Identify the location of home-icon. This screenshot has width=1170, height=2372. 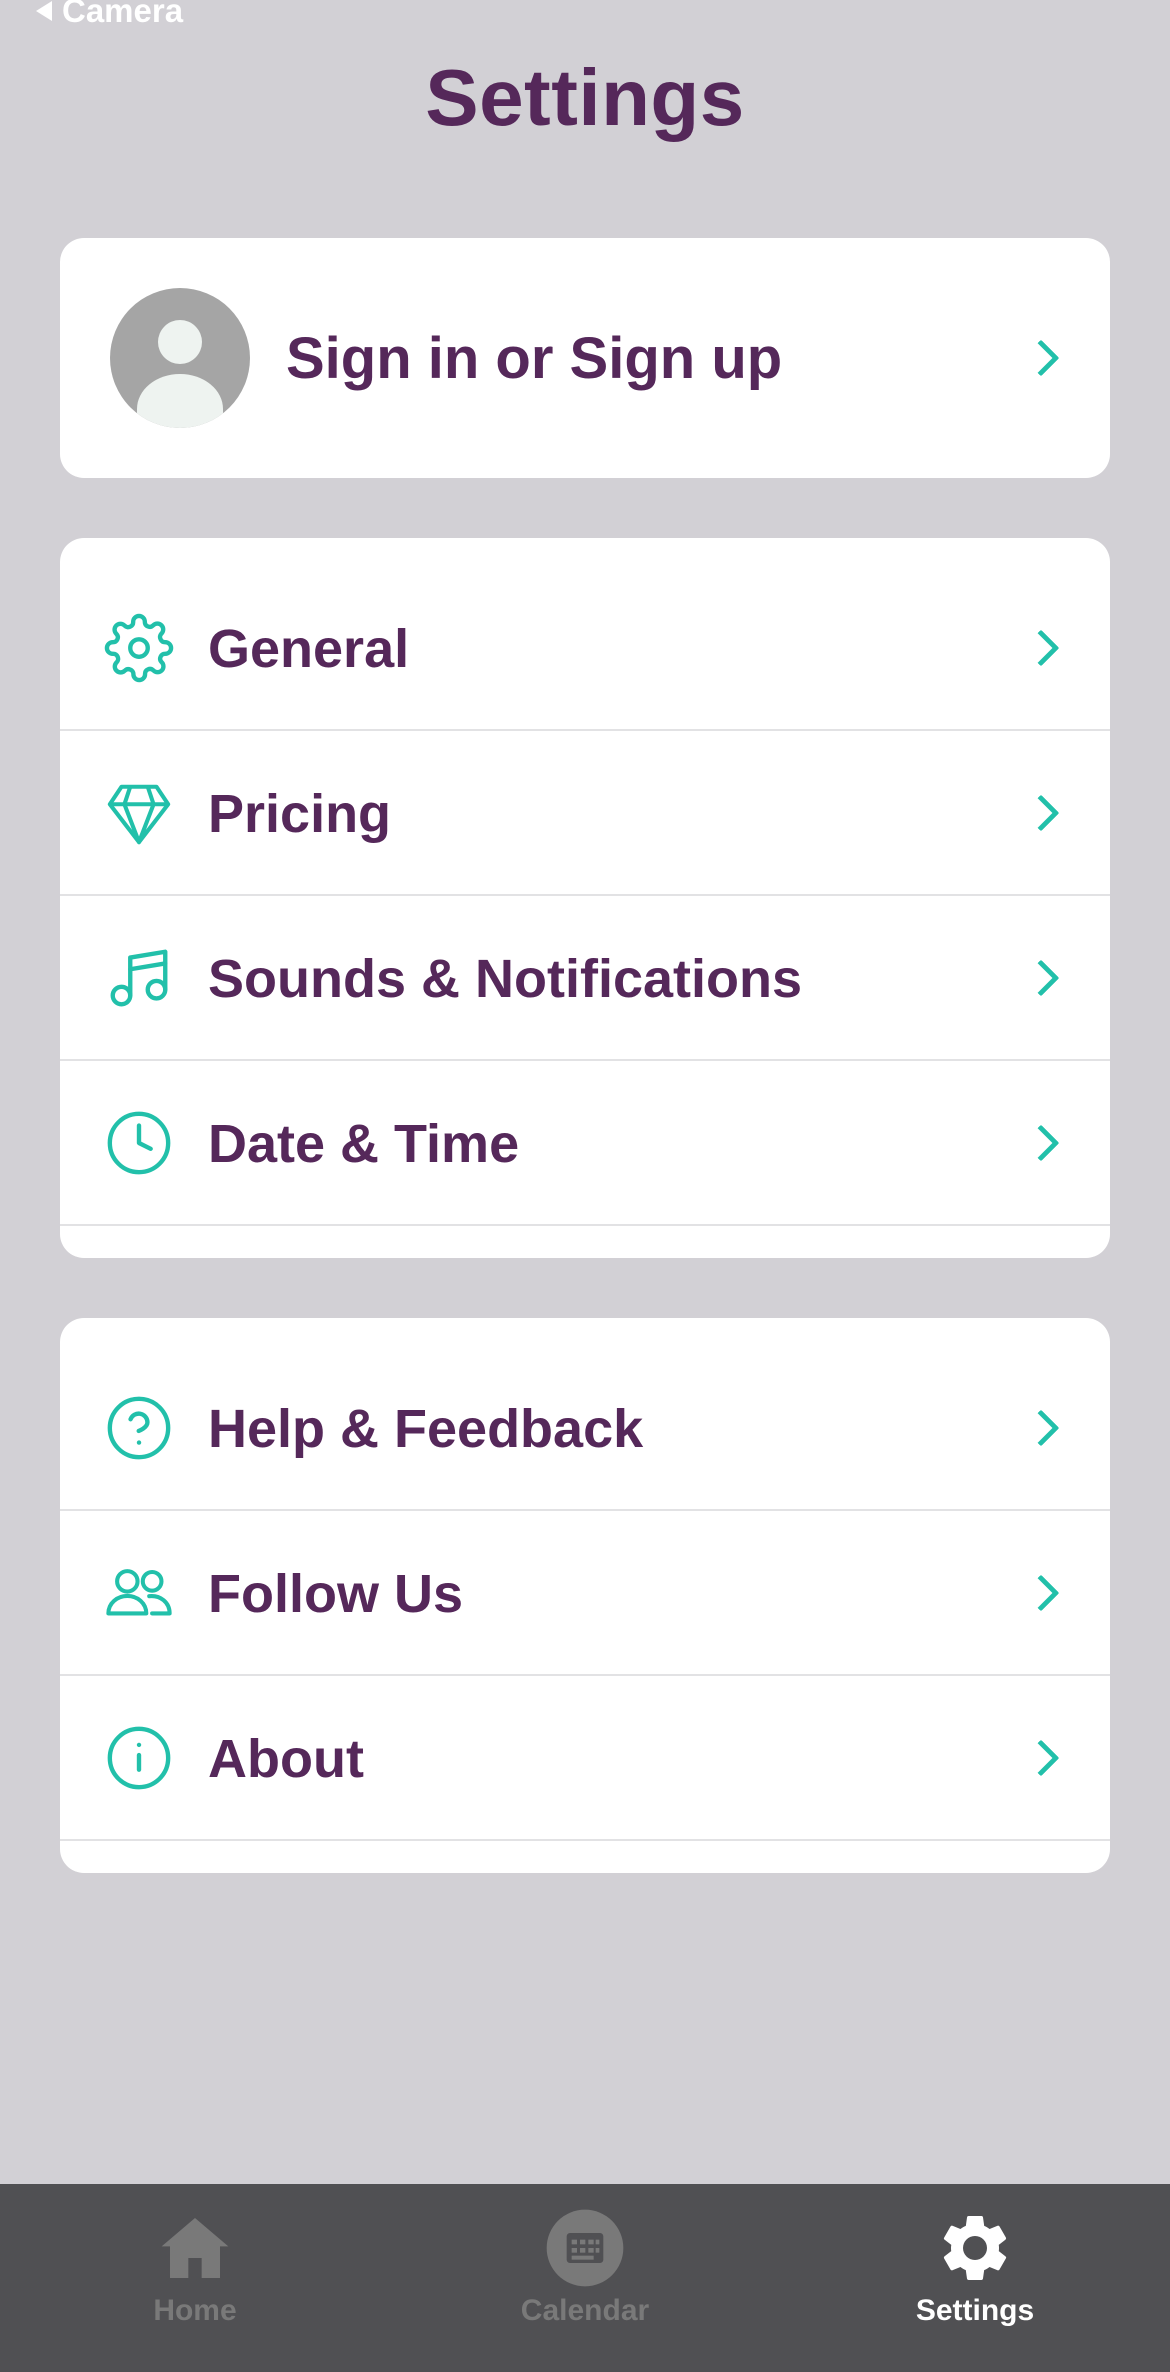
(195, 2248).